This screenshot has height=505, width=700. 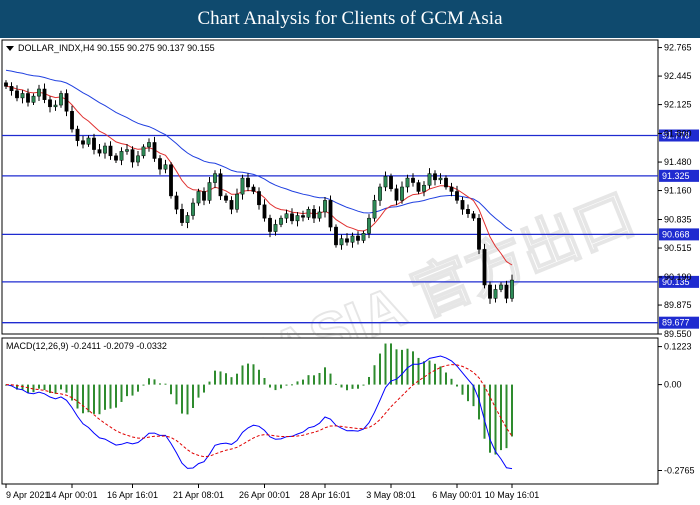 I want to click on price-tick-label: 90.190, so click(x=678, y=277).